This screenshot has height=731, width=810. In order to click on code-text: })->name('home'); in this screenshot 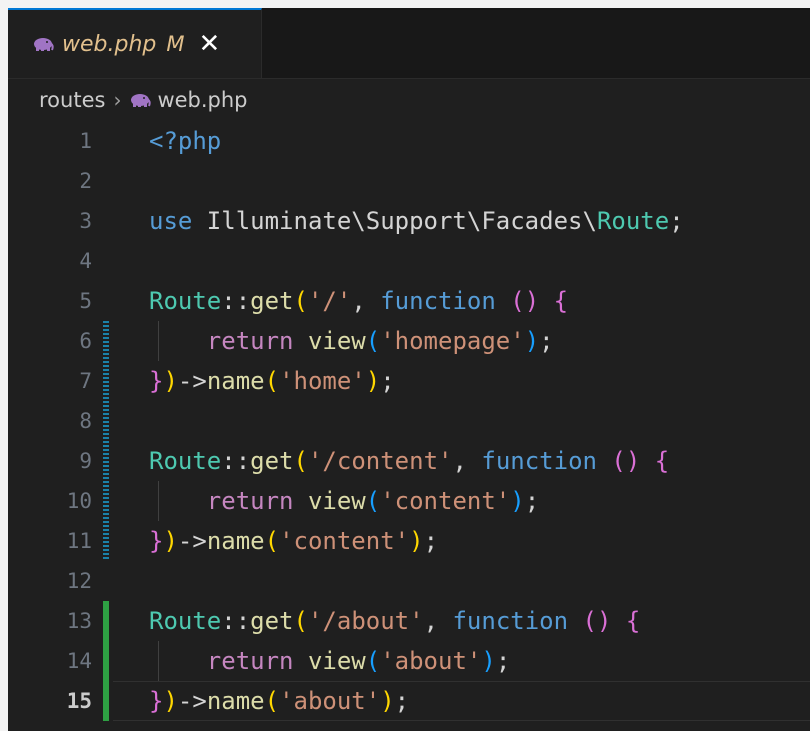, I will do `click(272, 381)`.